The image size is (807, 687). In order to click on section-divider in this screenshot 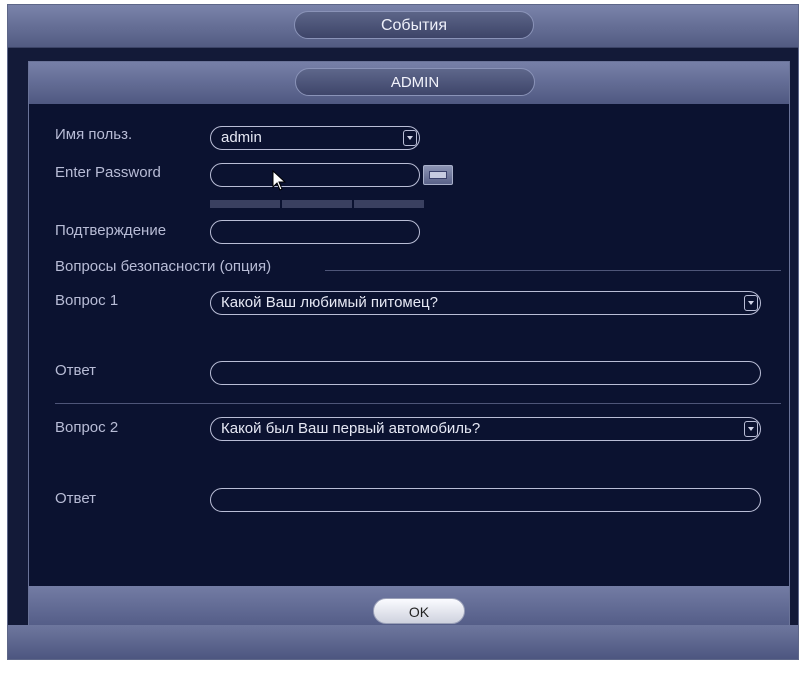, I will do `click(553, 270)`.